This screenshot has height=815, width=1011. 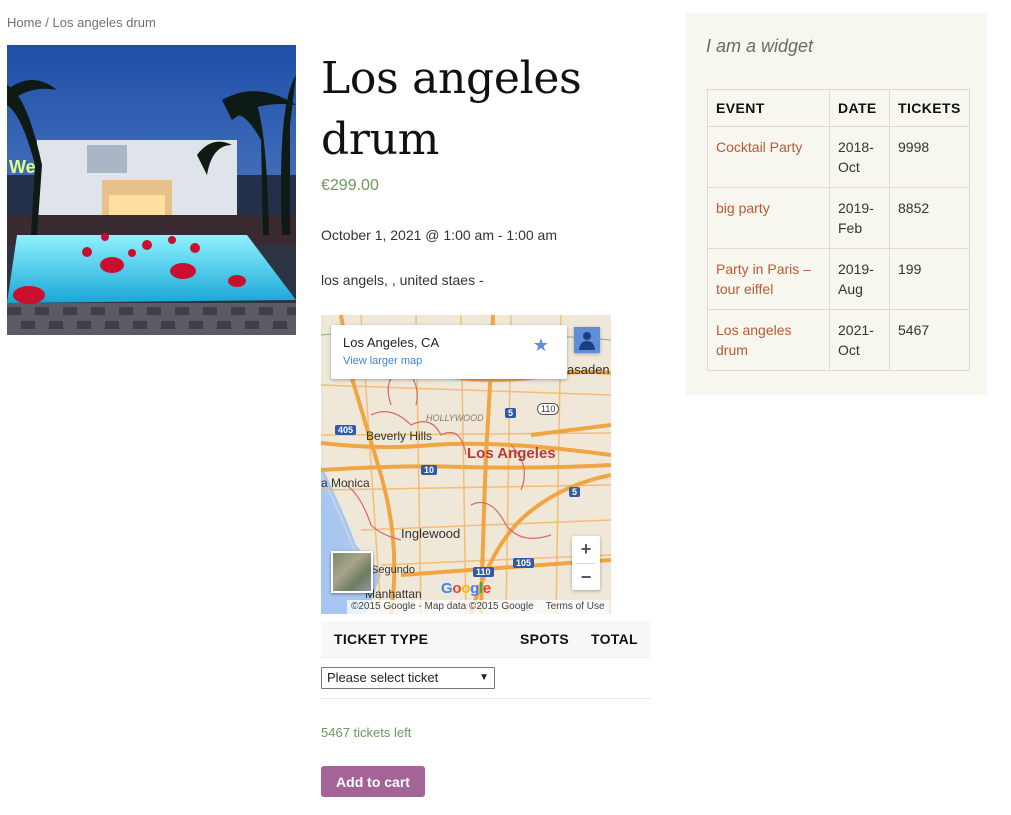 What do you see at coordinates (483, 572) in the screenshot?
I see `map-shield-110: 110` at bounding box center [483, 572].